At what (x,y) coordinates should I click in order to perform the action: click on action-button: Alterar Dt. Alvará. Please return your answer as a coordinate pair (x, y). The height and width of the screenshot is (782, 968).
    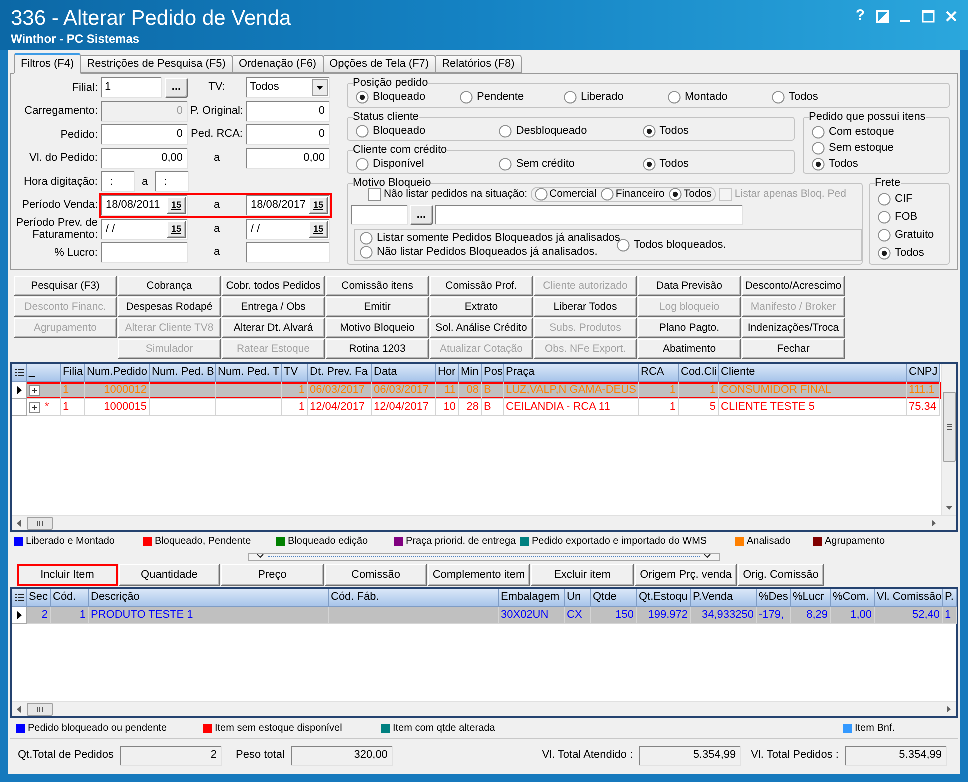
    Looking at the image, I should click on (273, 328).